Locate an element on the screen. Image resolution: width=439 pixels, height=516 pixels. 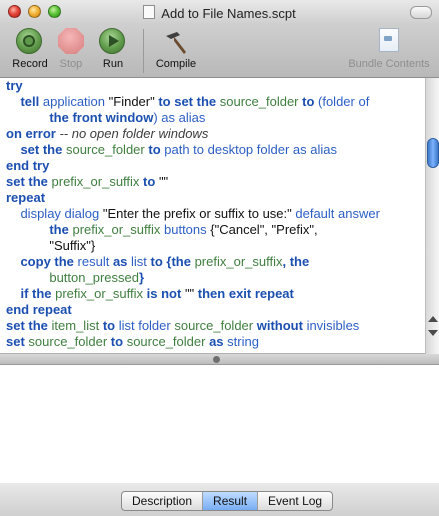
bundle-contents-icon is located at coordinates (389, 42).